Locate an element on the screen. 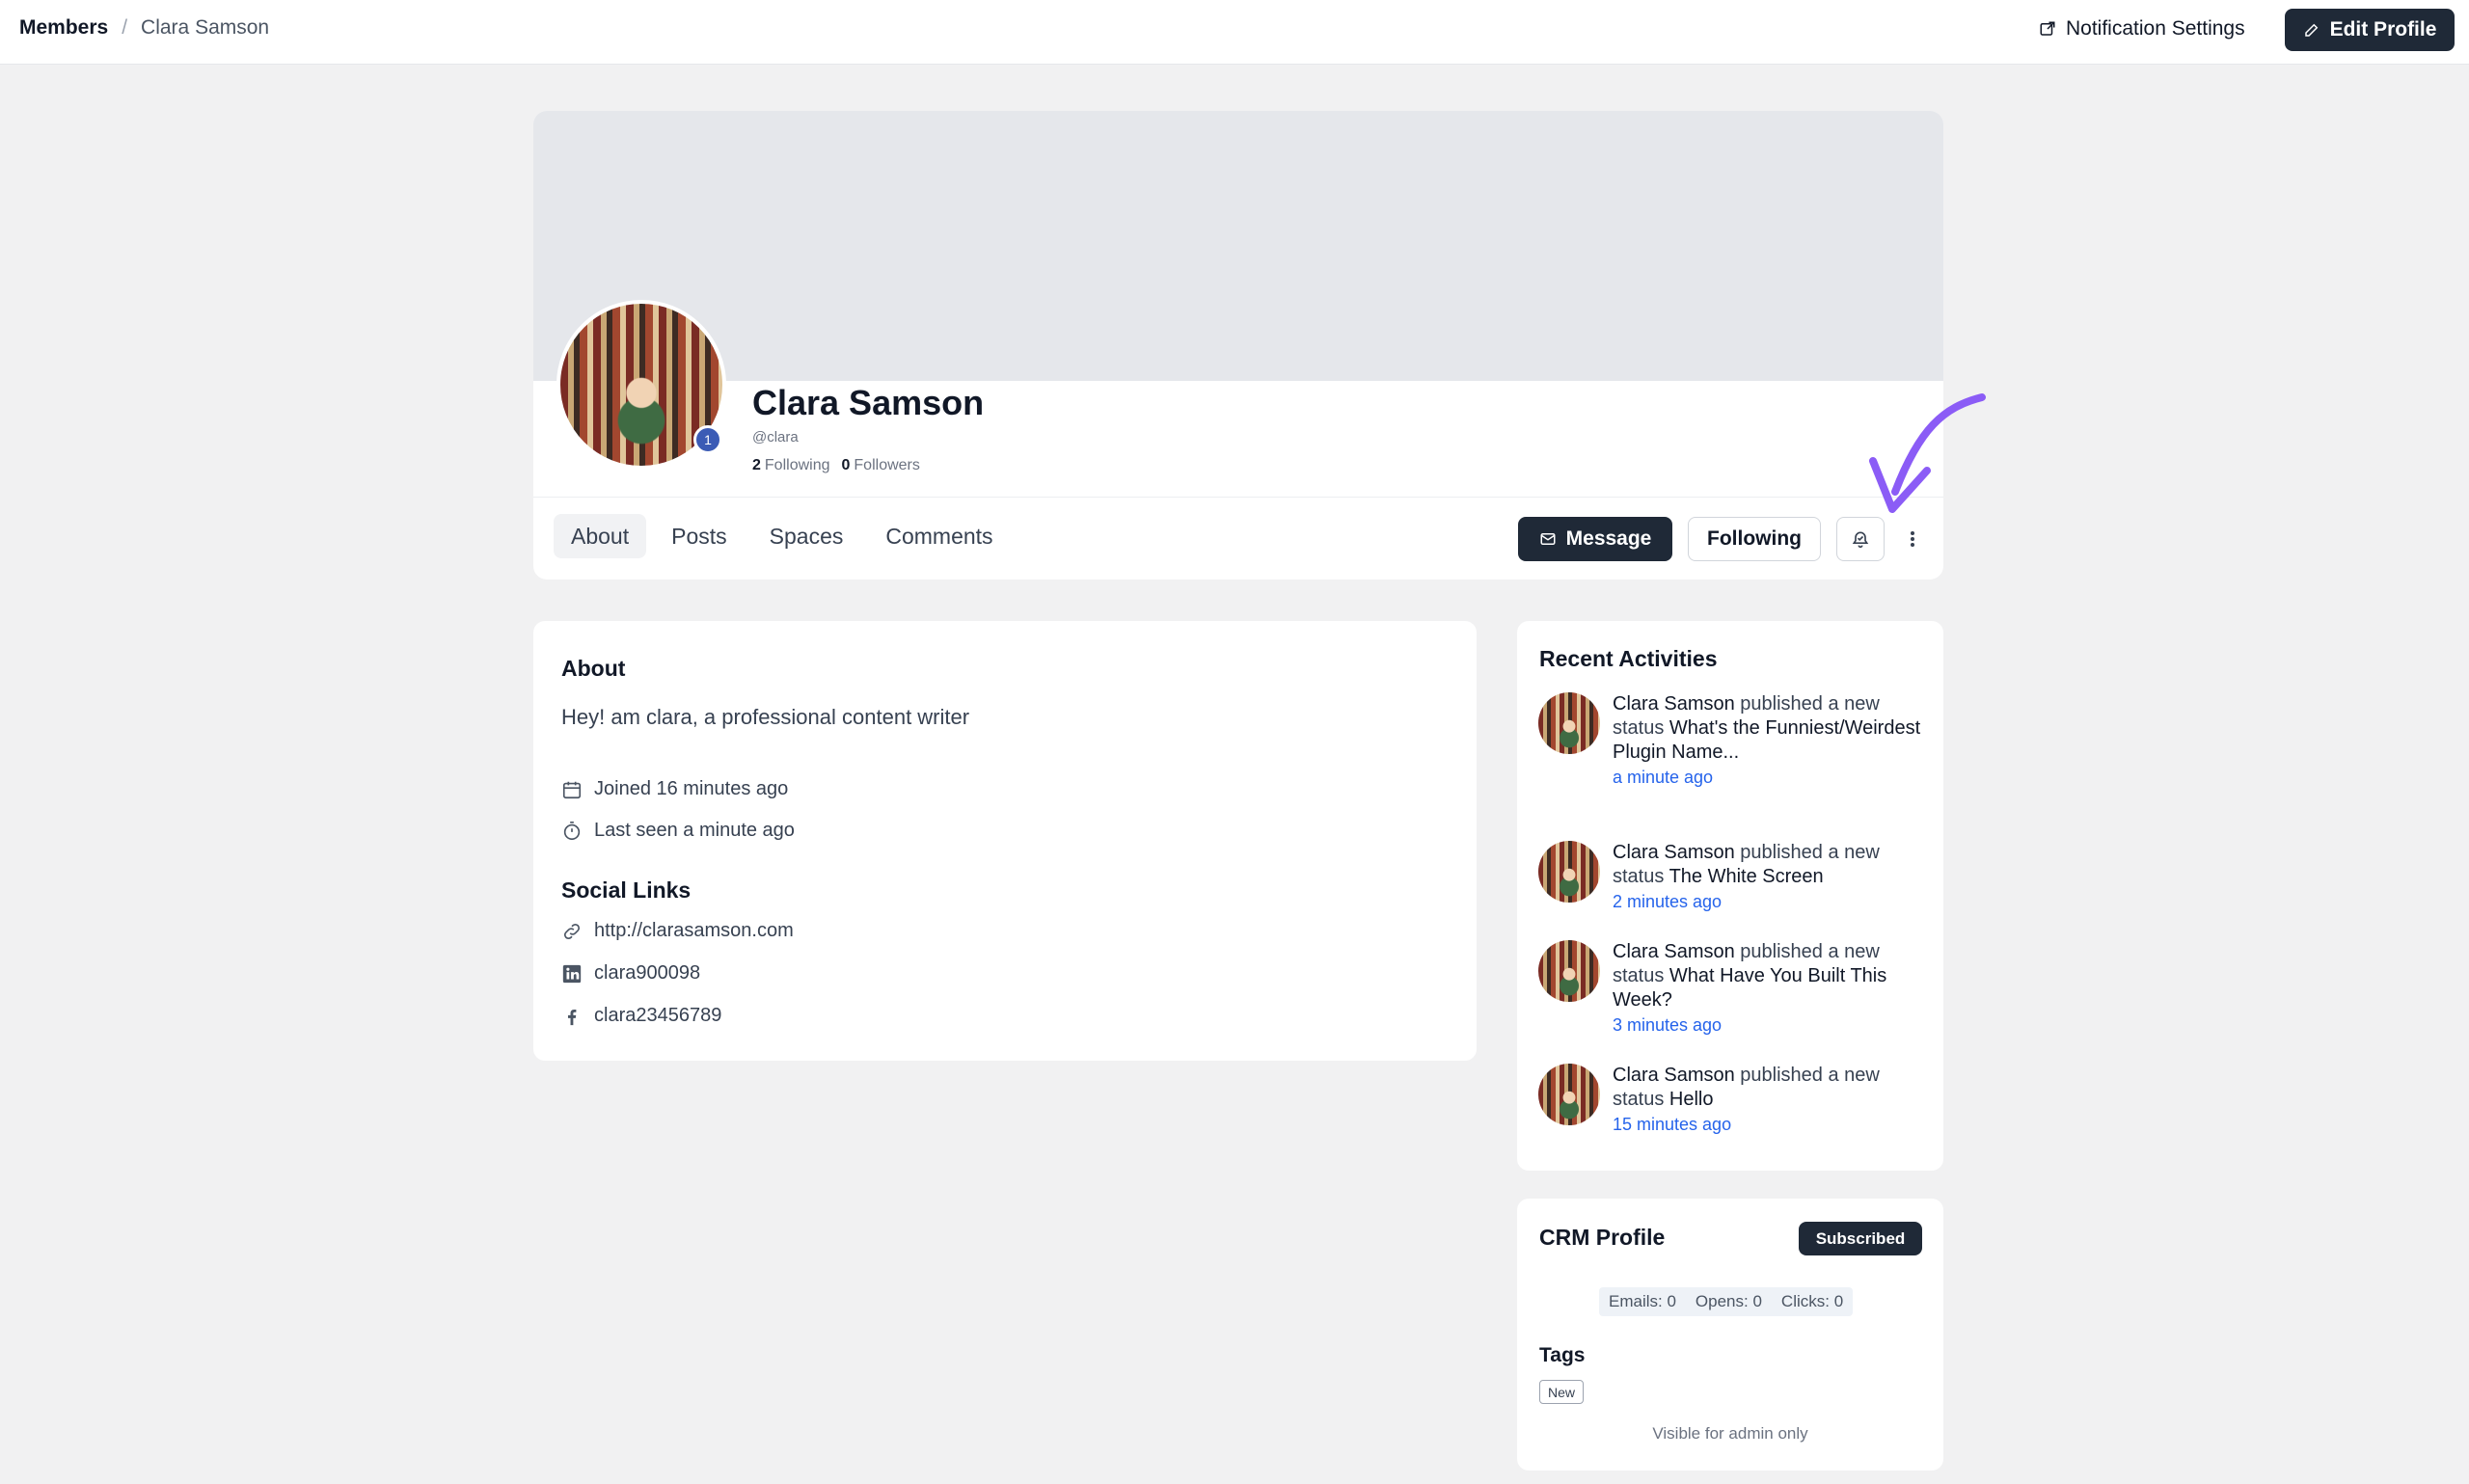 The width and height of the screenshot is (2469, 1484). profile-handle: @clara is located at coordinates (776, 437).